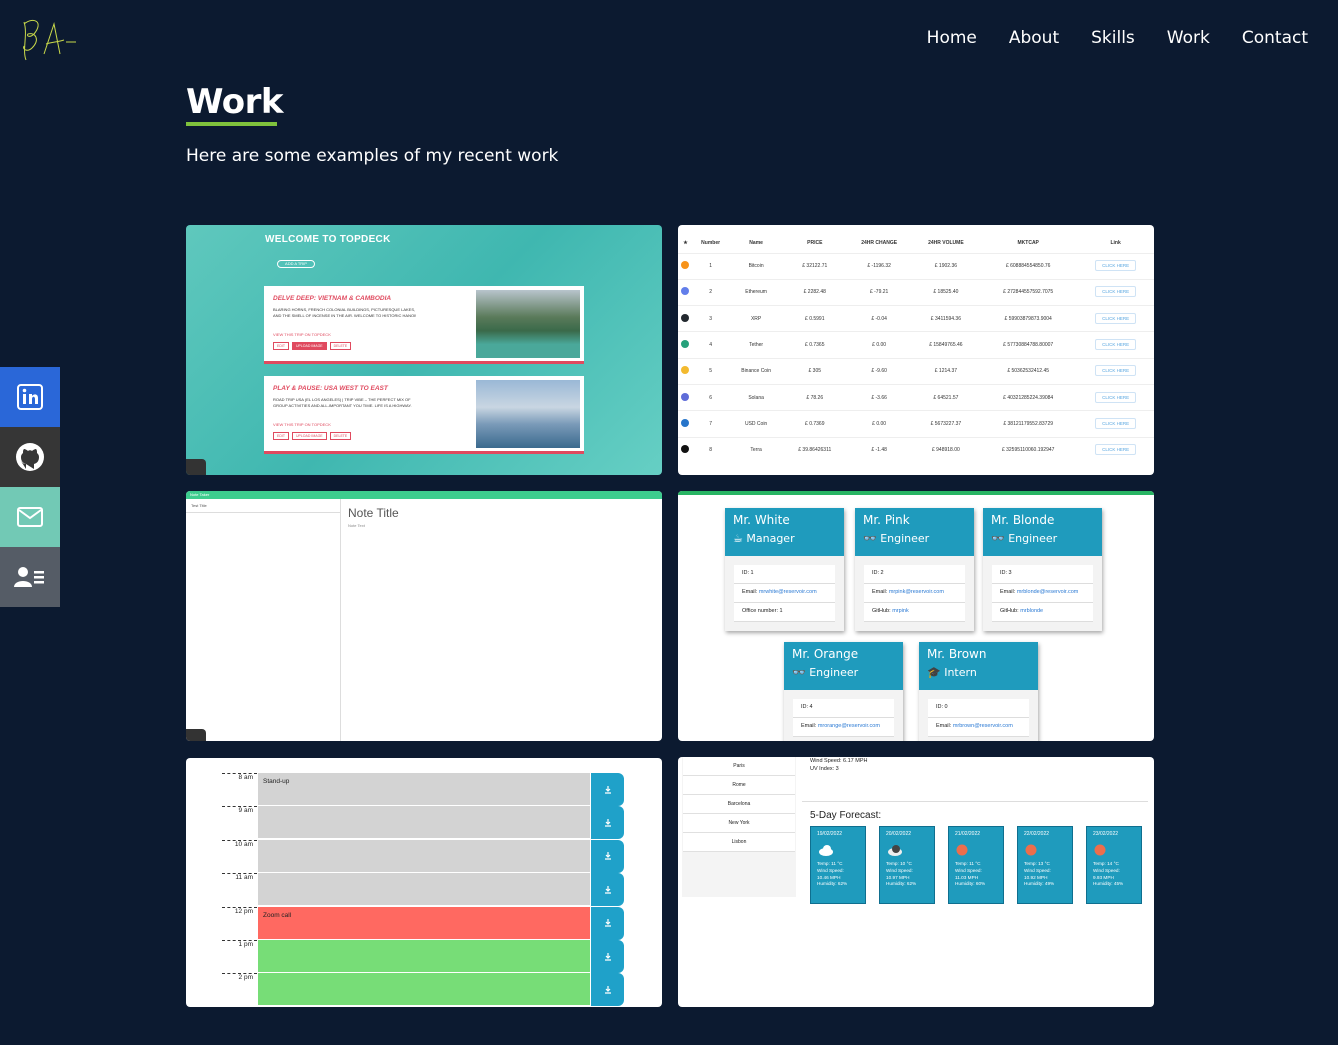 The width and height of the screenshot is (1338, 1045). What do you see at coordinates (1037, 834) in the screenshot?
I see `forecast-date: 22/02/2022` at bounding box center [1037, 834].